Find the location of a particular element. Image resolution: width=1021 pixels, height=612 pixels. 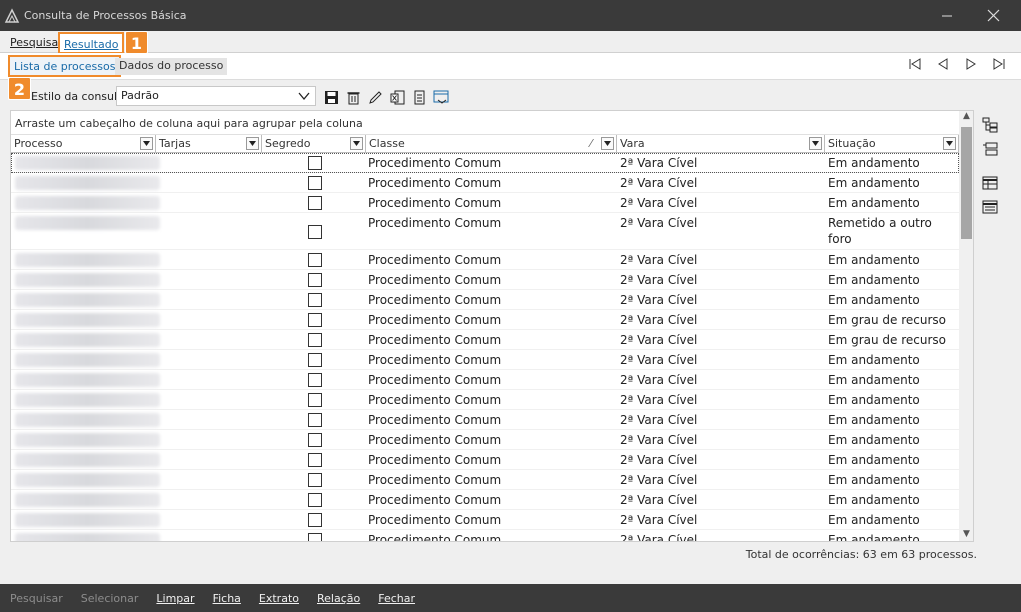

column-label: Classe is located at coordinates (387, 143).